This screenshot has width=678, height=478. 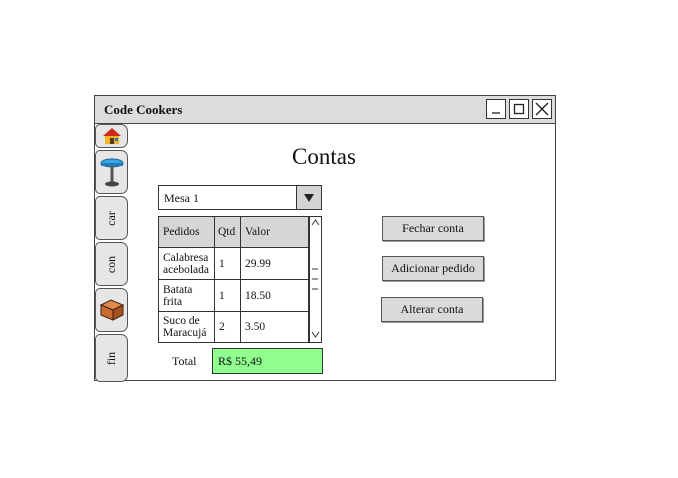 I want to click on sidebar: car con fin, so click(x=111, y=253).